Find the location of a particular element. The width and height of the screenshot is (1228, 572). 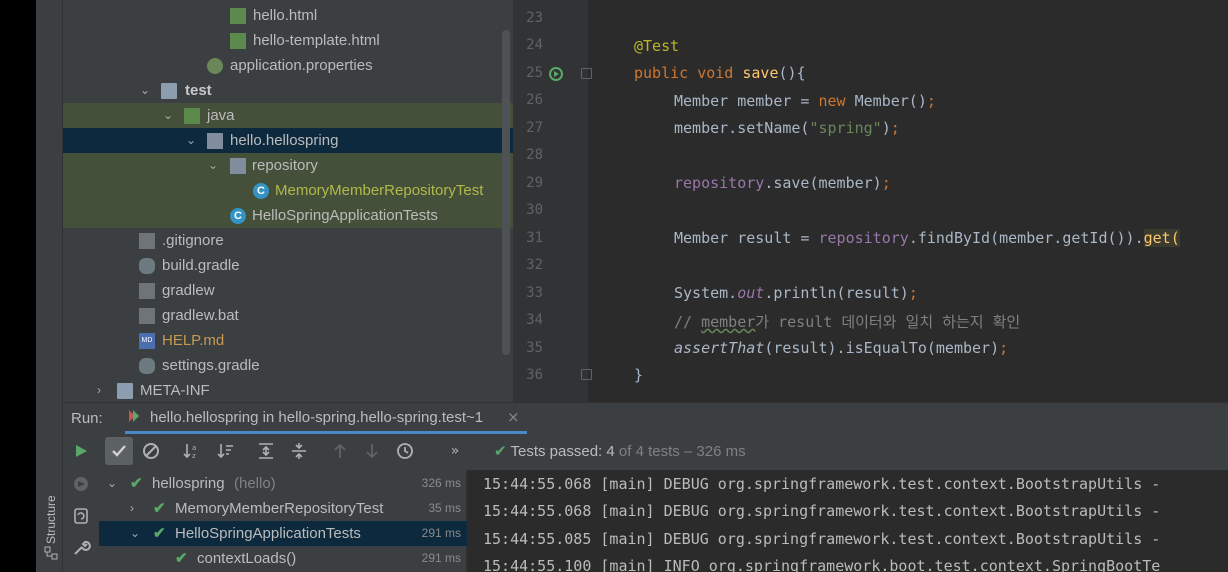

tree-item-label: .gitignore is located at coordinates (193, 240).